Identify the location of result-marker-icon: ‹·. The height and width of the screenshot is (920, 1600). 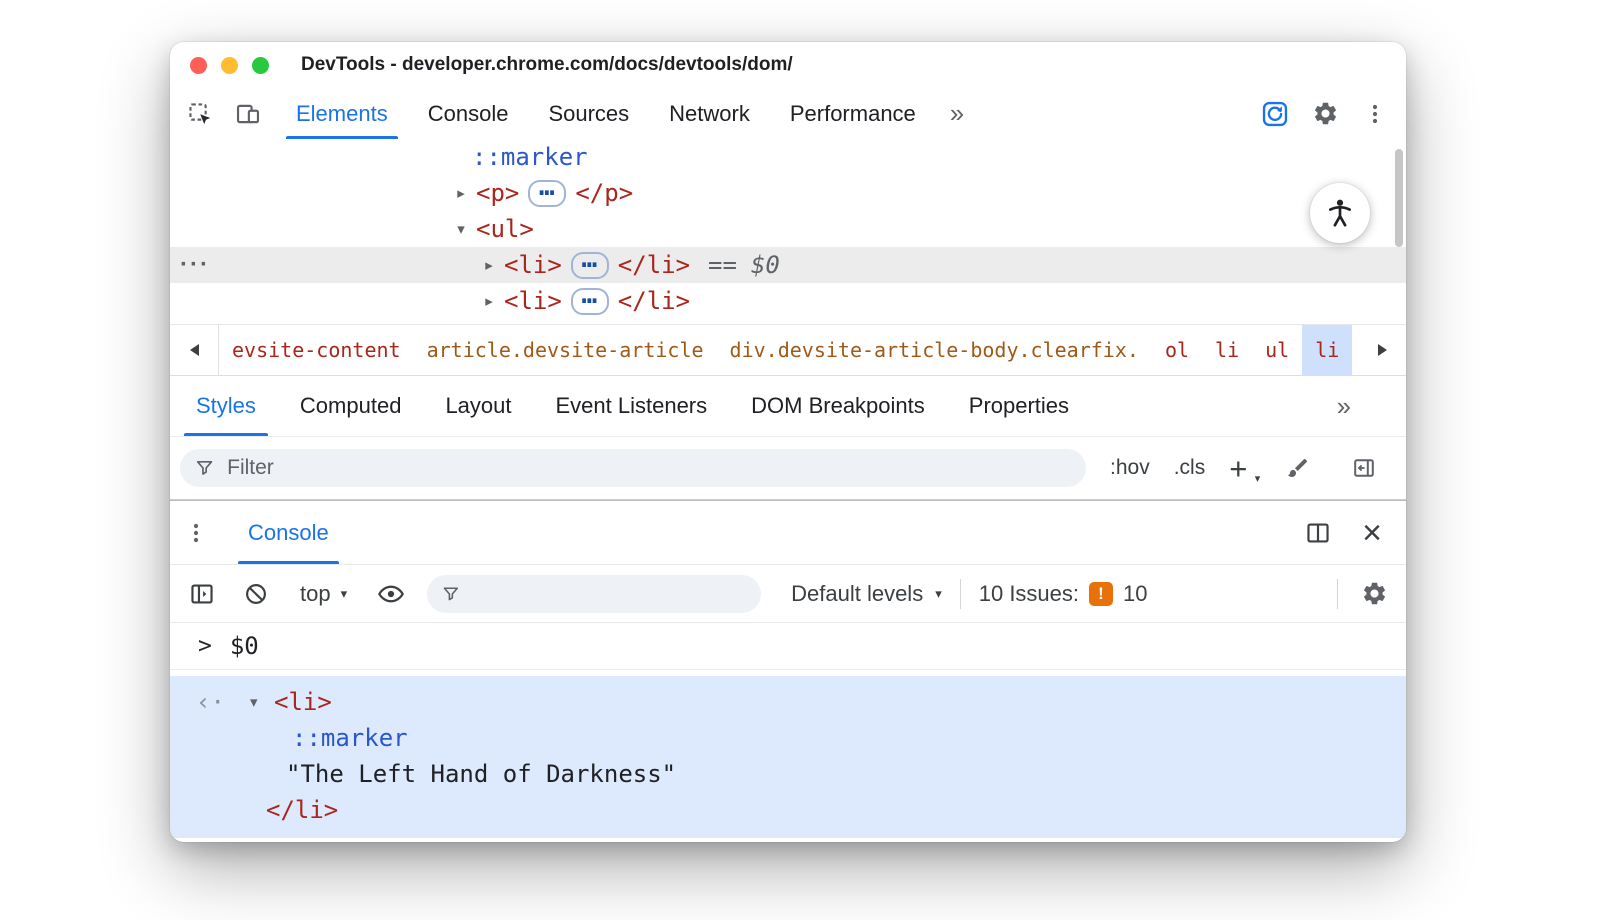
(210, 702).